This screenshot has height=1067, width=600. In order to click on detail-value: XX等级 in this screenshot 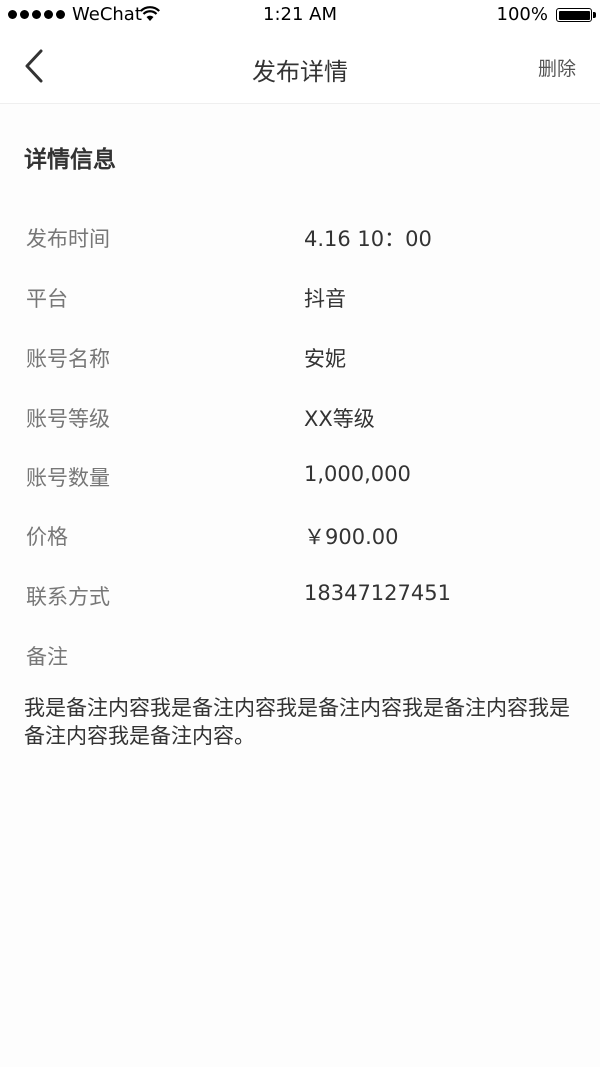, I will do `click(339, 419)`.